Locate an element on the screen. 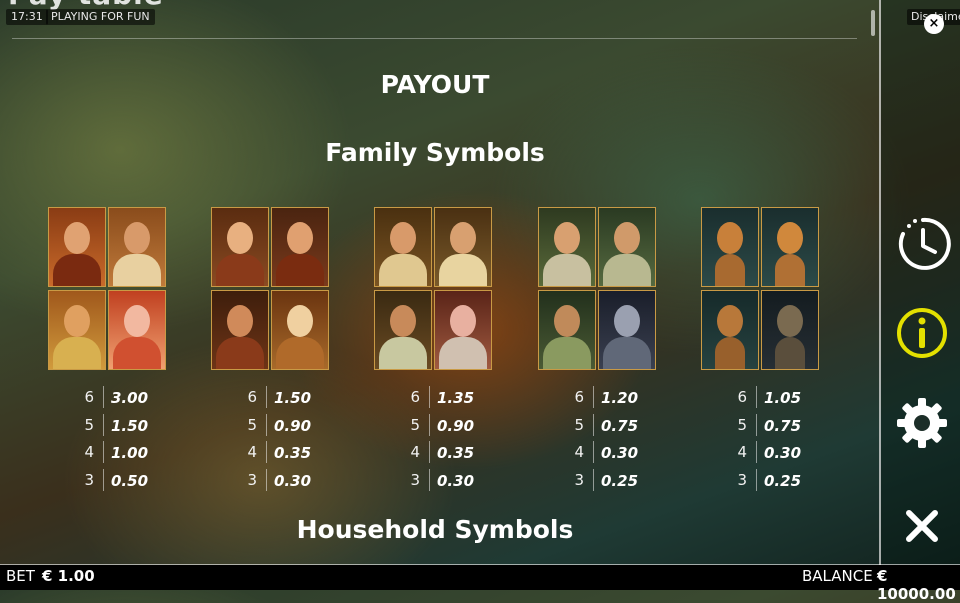 This screenshot has height=603, width=960. side-menu is located at coordinates (920, 282).